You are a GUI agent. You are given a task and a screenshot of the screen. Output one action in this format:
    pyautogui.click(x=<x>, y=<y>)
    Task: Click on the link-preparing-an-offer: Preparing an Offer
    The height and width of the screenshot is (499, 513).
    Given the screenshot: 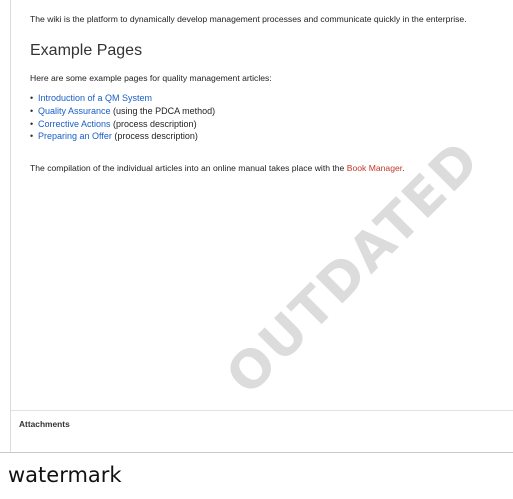 What is the action you would take?
    pyautogui.click(x=75, y=136)
    